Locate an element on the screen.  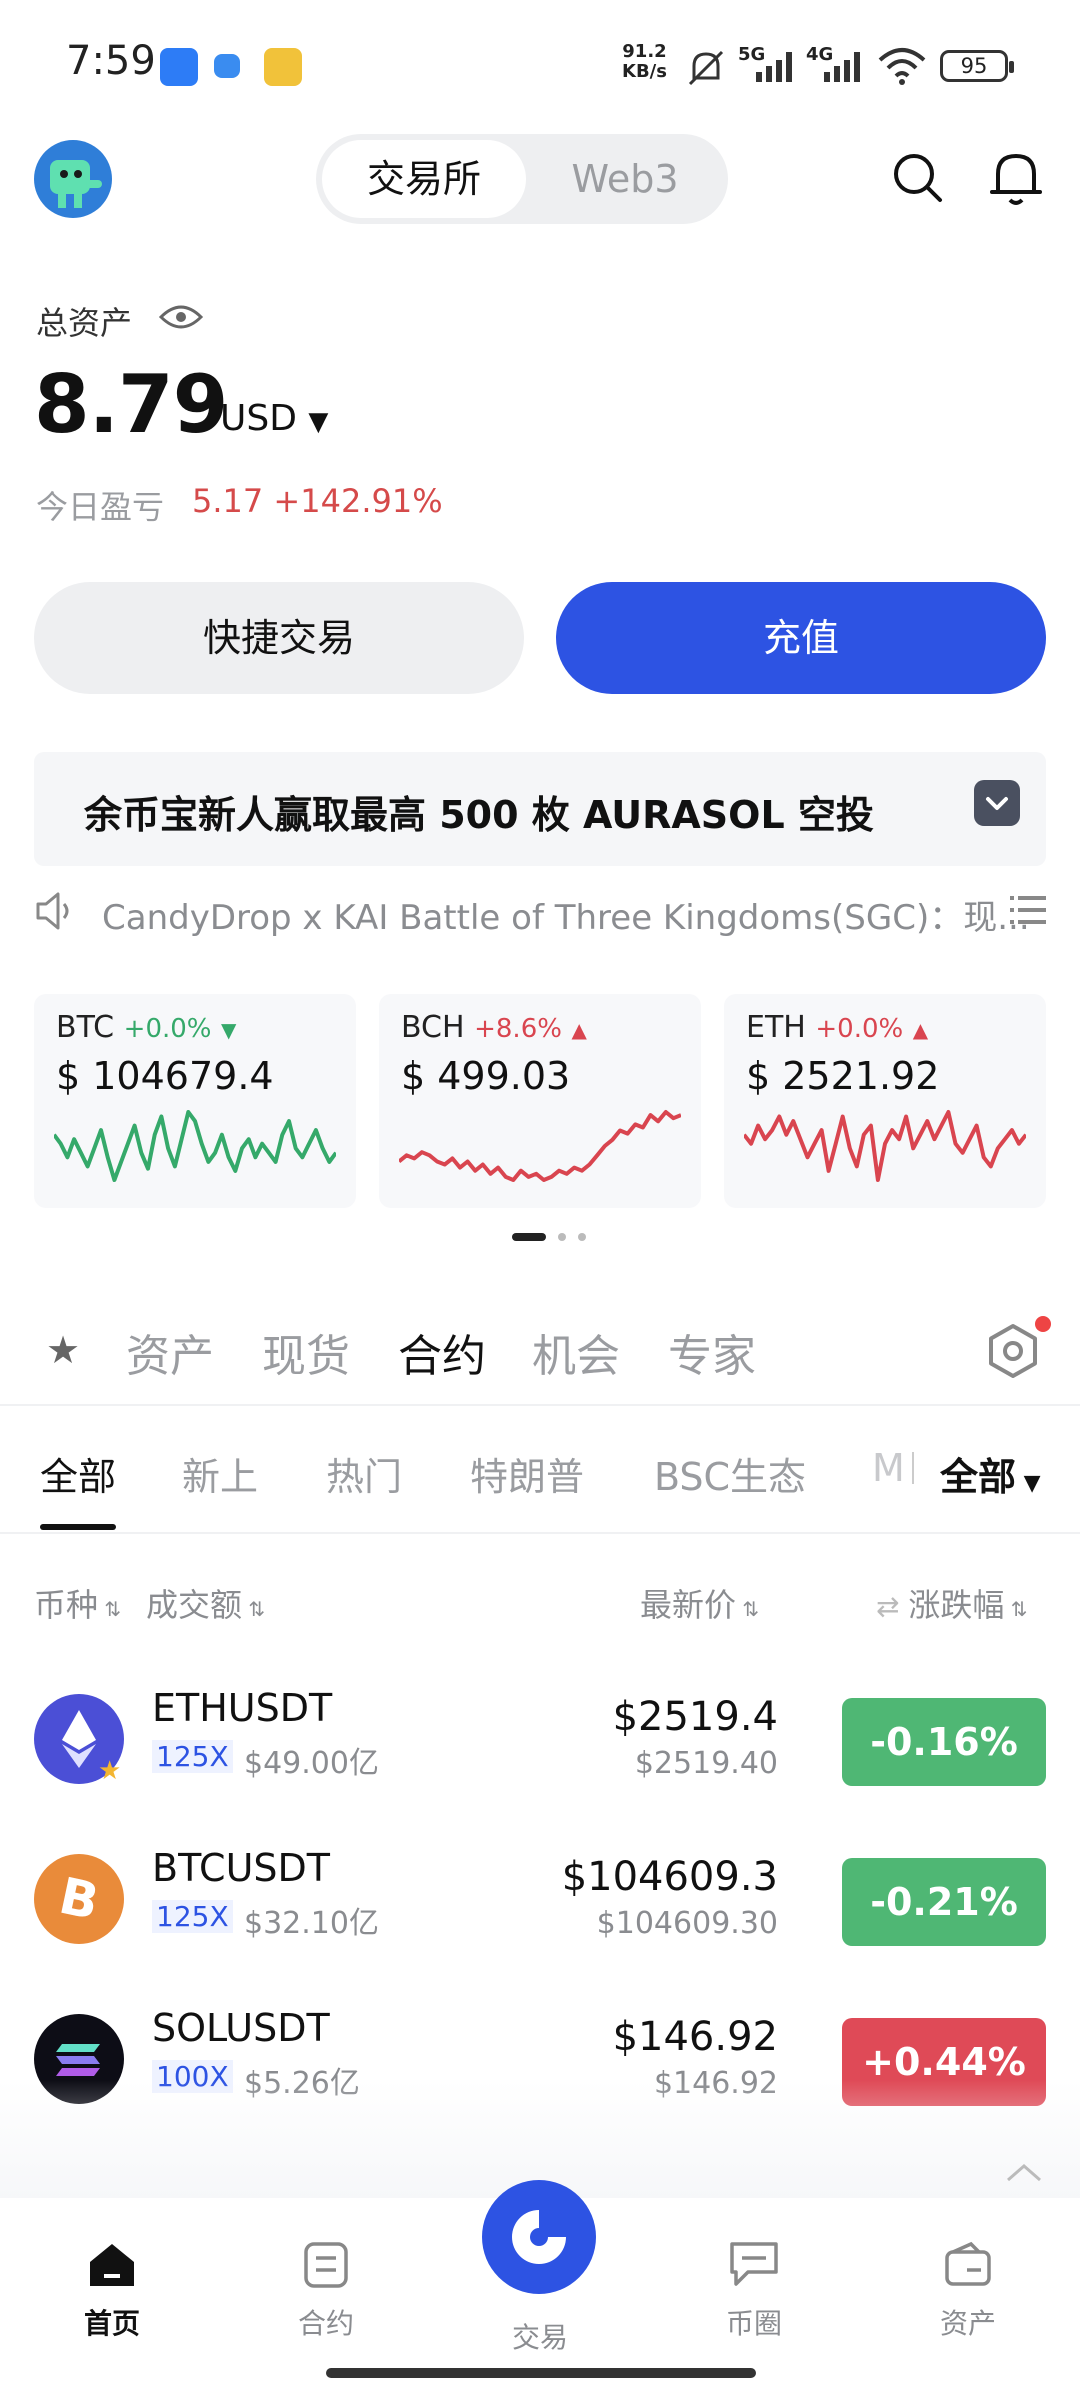
last-price-usd: $104609.30 is located at coordinates (687, 1923).